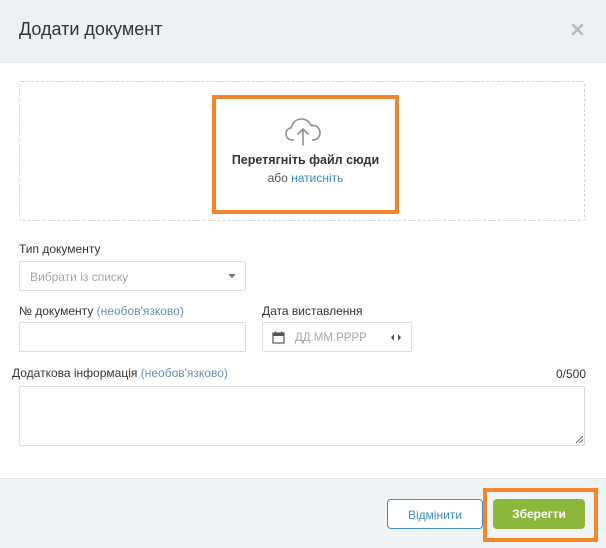  I want to click on doc-type-select: Вибрати із списку, so click(132, 276).